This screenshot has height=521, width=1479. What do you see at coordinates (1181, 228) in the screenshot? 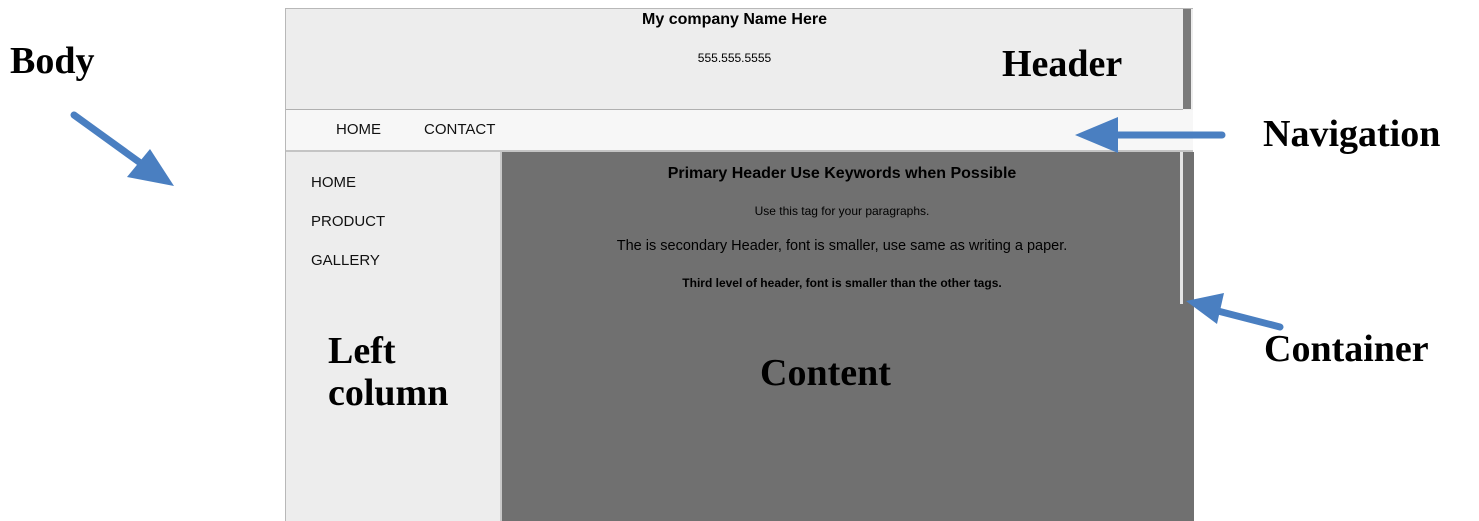
I see `container-edge` at bounding box center [1181, 228].